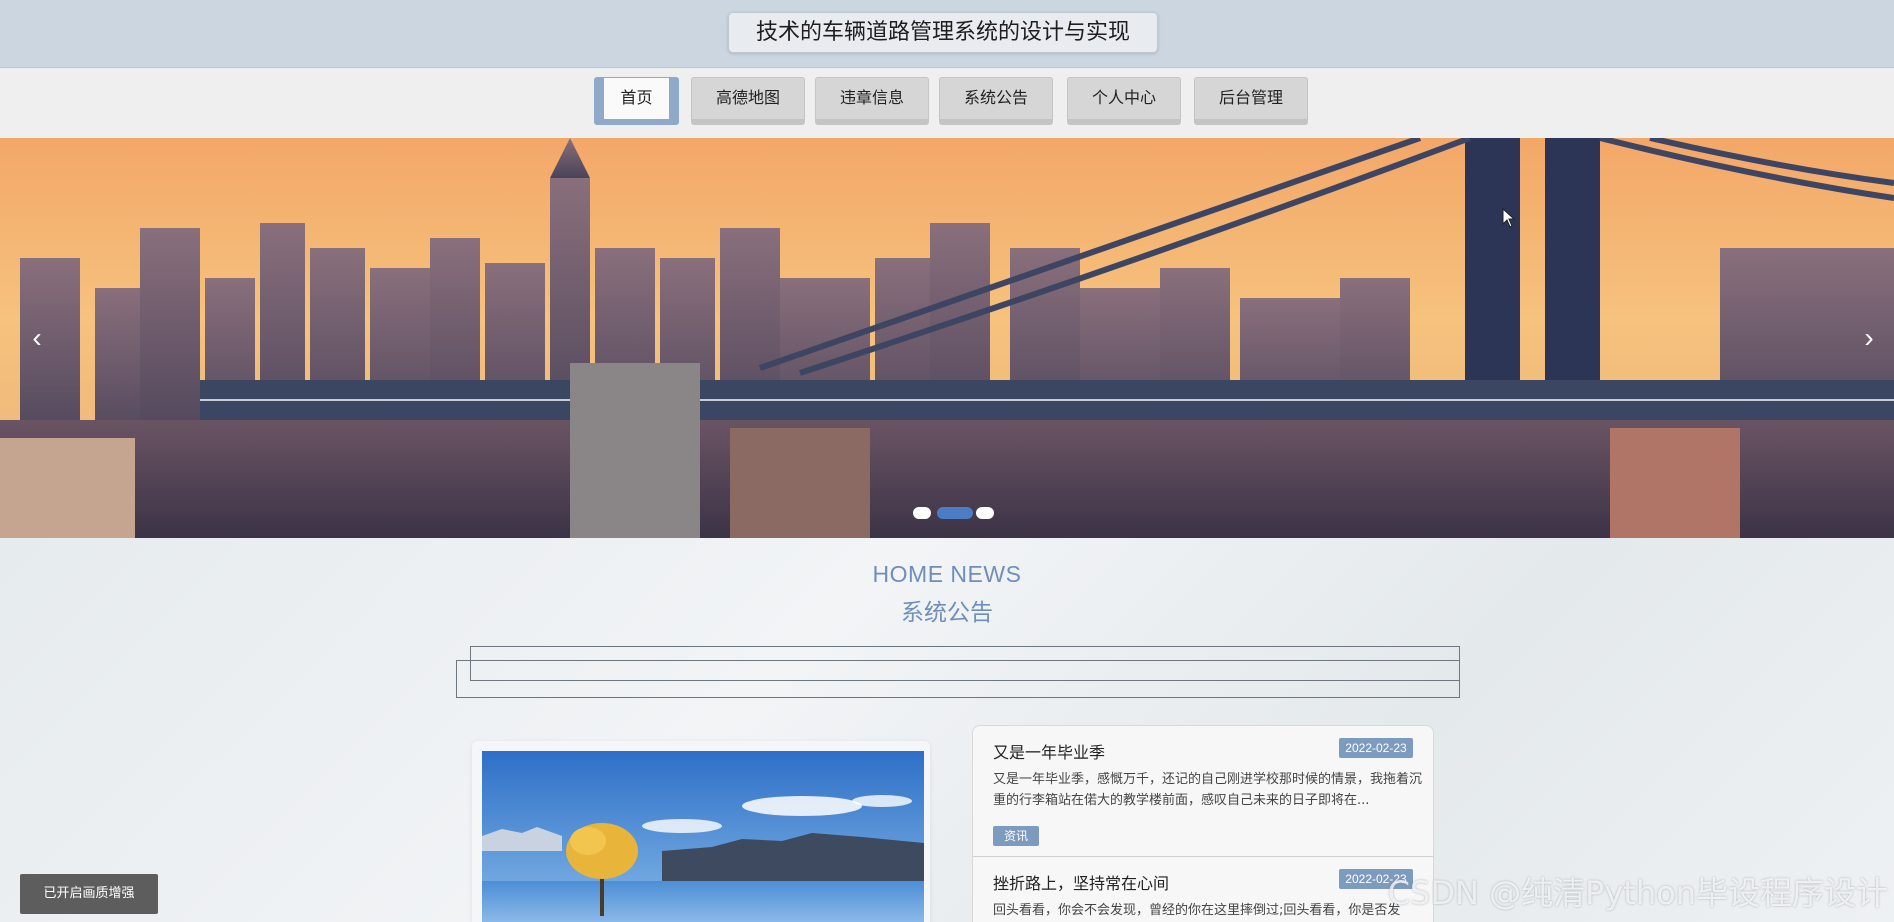  Describe the element at coordinates (1016, 836) in the screenshot. I see `news-tag-badge: 资讯` at that location.